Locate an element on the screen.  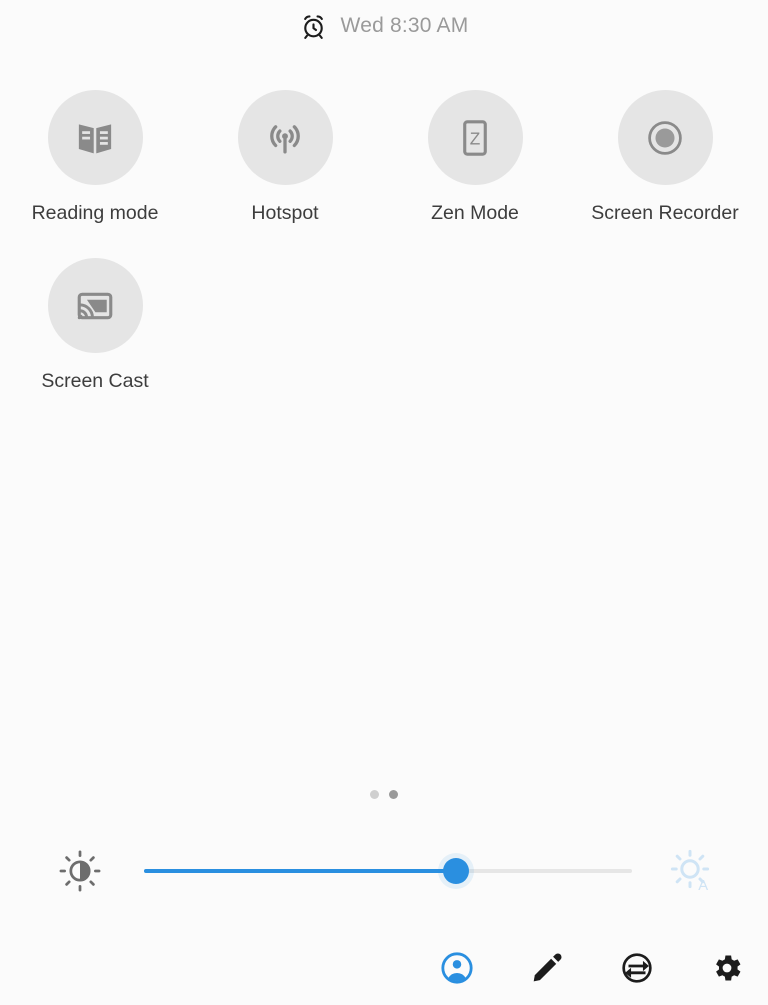
status-time-label: Wed 8:30 AM is located at coordinates (404, 25).